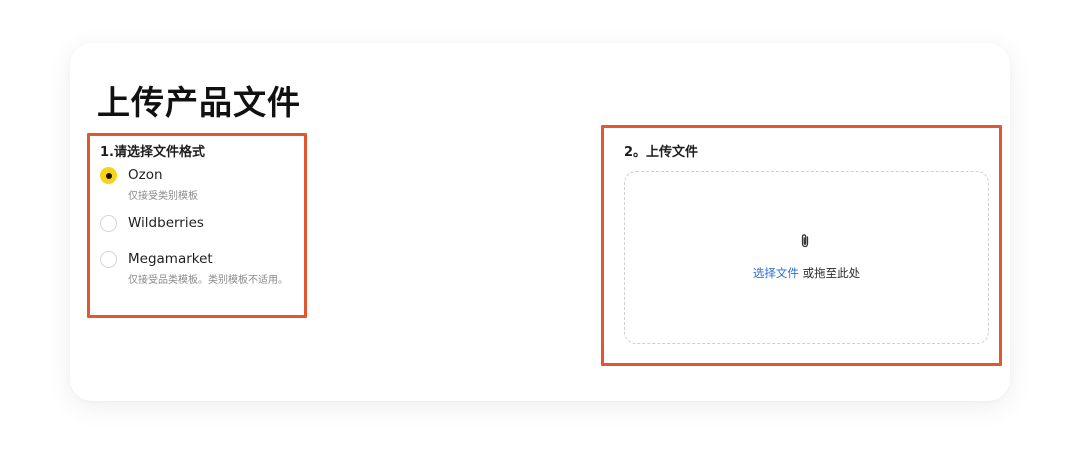  I want to click on radio-ozon, so click(108, 175).